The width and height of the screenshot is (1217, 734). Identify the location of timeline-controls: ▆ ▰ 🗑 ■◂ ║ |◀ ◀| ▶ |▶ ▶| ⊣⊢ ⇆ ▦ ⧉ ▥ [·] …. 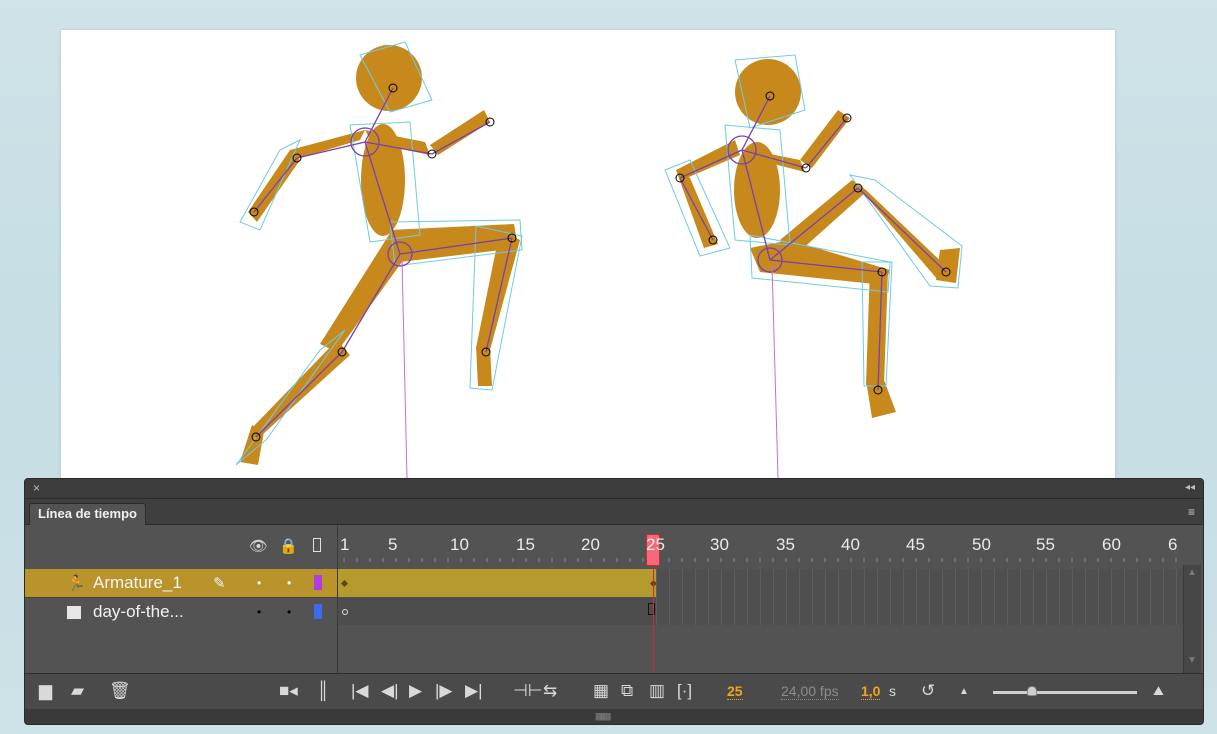
(614, 691).